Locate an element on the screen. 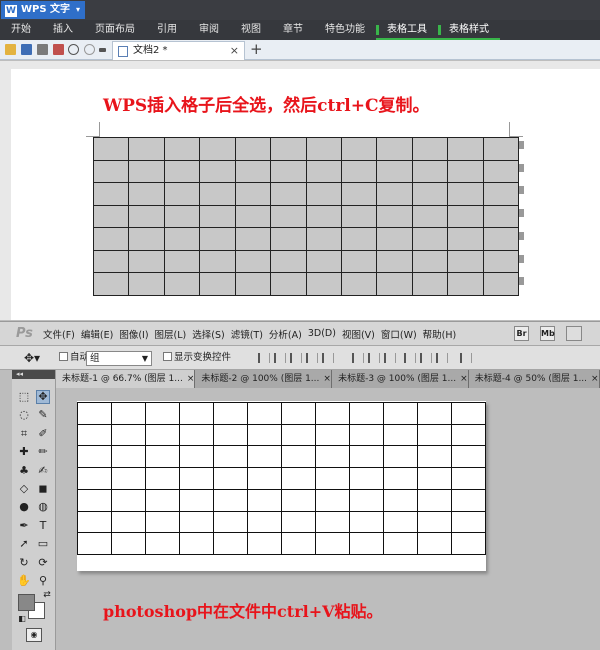 The width and height of the screenshot is (600, 650). align-bottom-icon is located at coordinates (296, 358).